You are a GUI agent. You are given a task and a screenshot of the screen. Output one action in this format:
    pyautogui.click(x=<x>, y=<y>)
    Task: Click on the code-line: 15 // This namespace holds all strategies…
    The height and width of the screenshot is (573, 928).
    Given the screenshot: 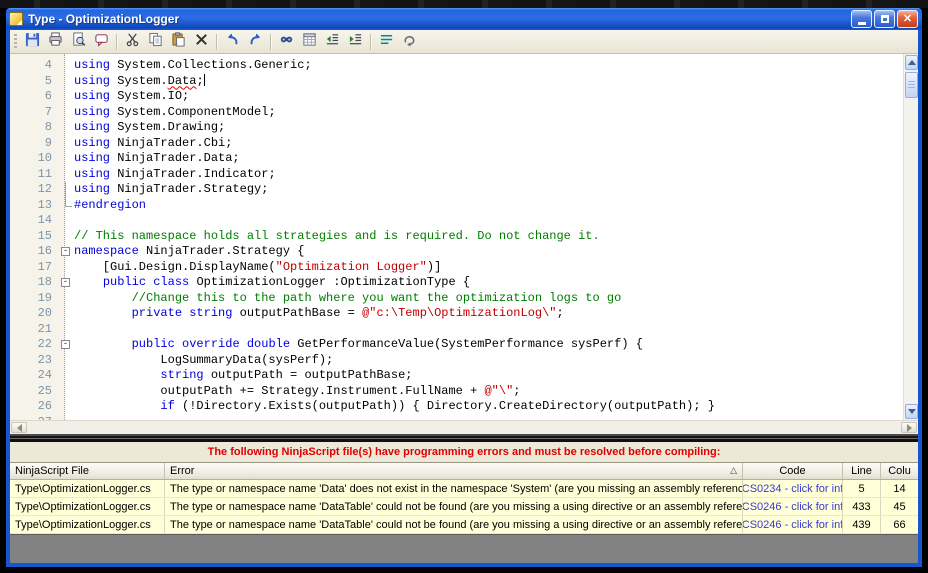 What is the action you would take?
    pyautogui.click(x=456, y=237)
    